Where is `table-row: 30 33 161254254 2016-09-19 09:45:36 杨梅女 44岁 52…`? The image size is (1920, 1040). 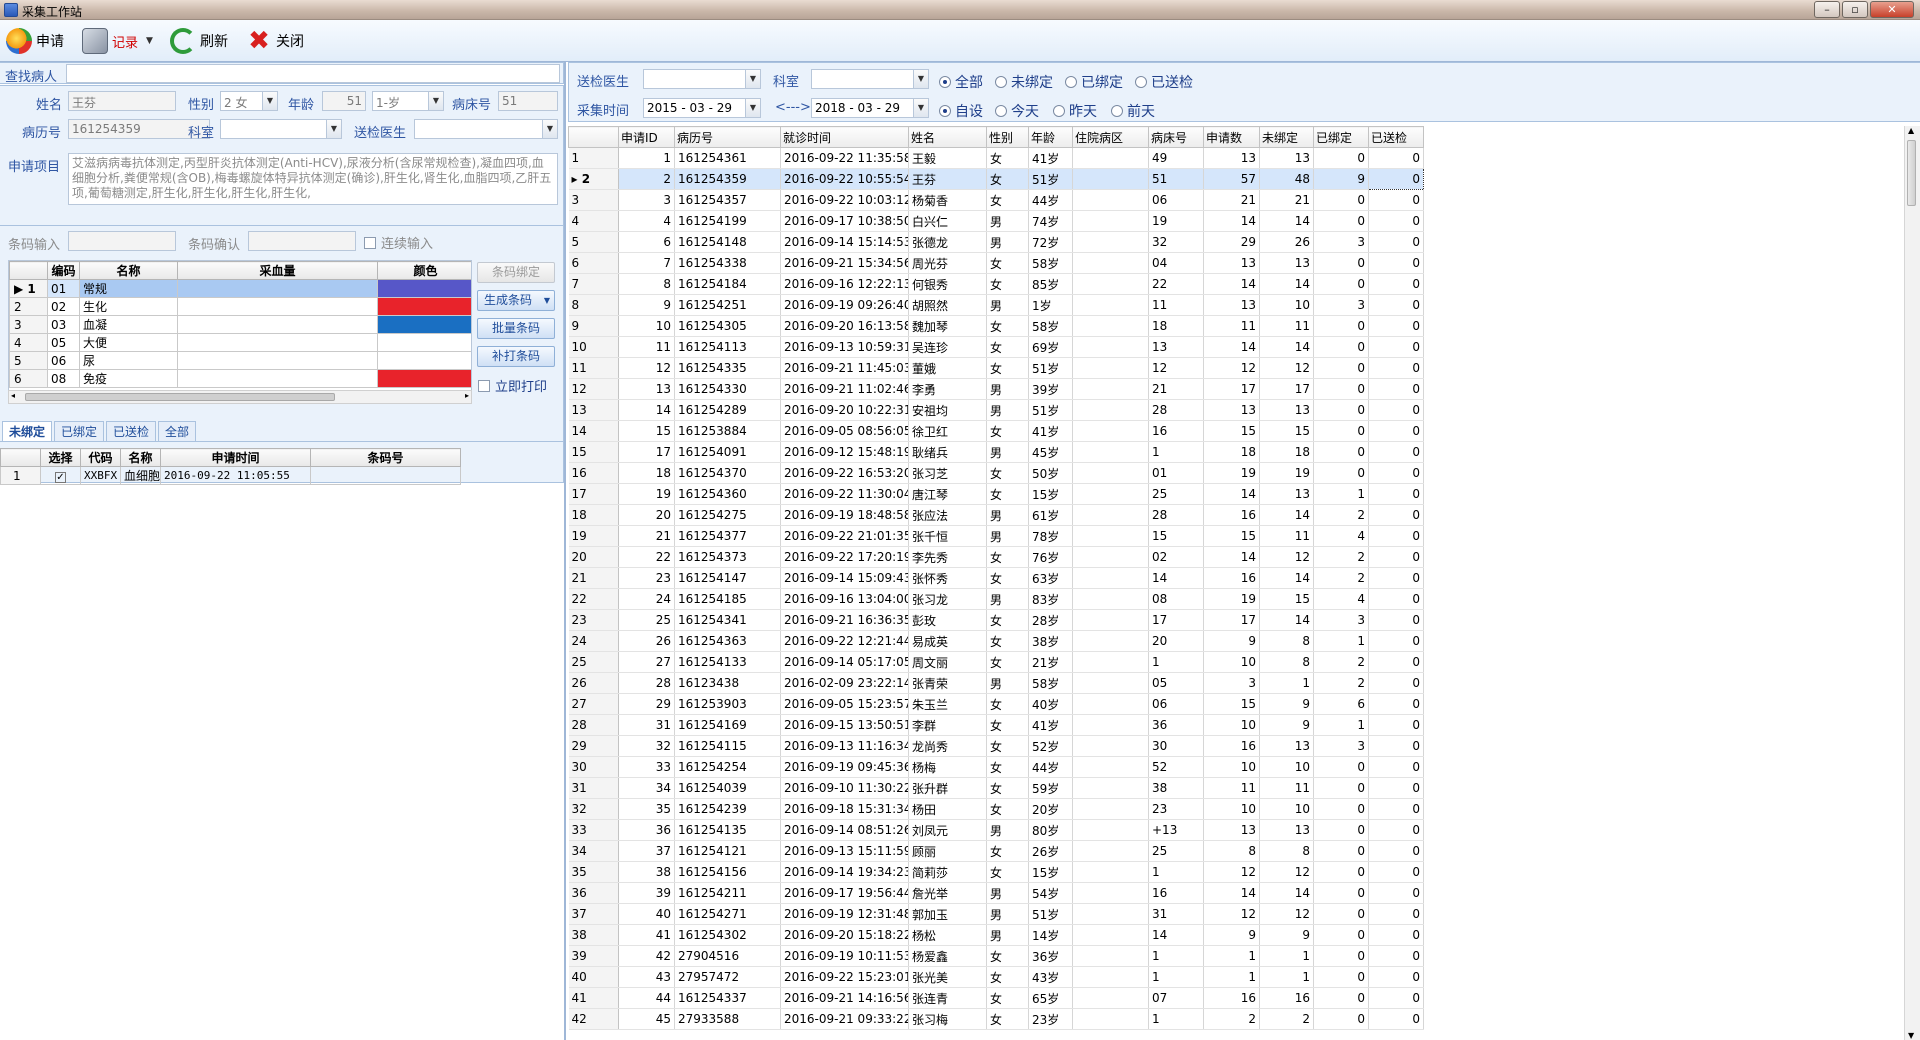
table-row: 30 33 161254254 2016-09-19 09:45:36 杨梅女 44岁 52… is located at coordinates (996, 767).